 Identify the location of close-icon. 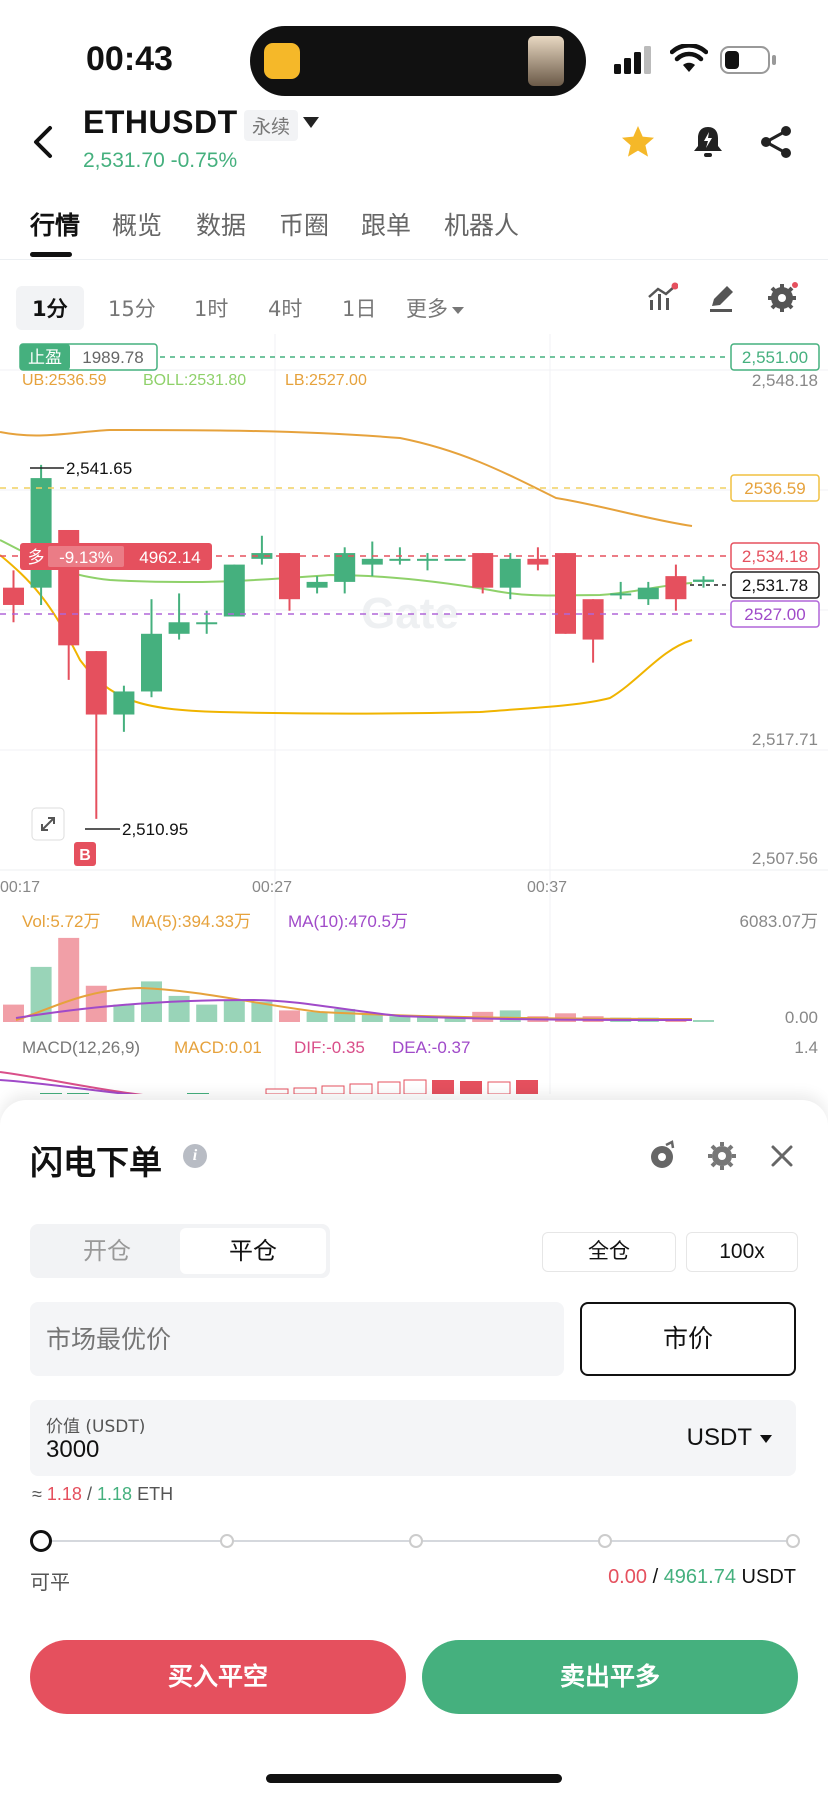
(782, 1156).